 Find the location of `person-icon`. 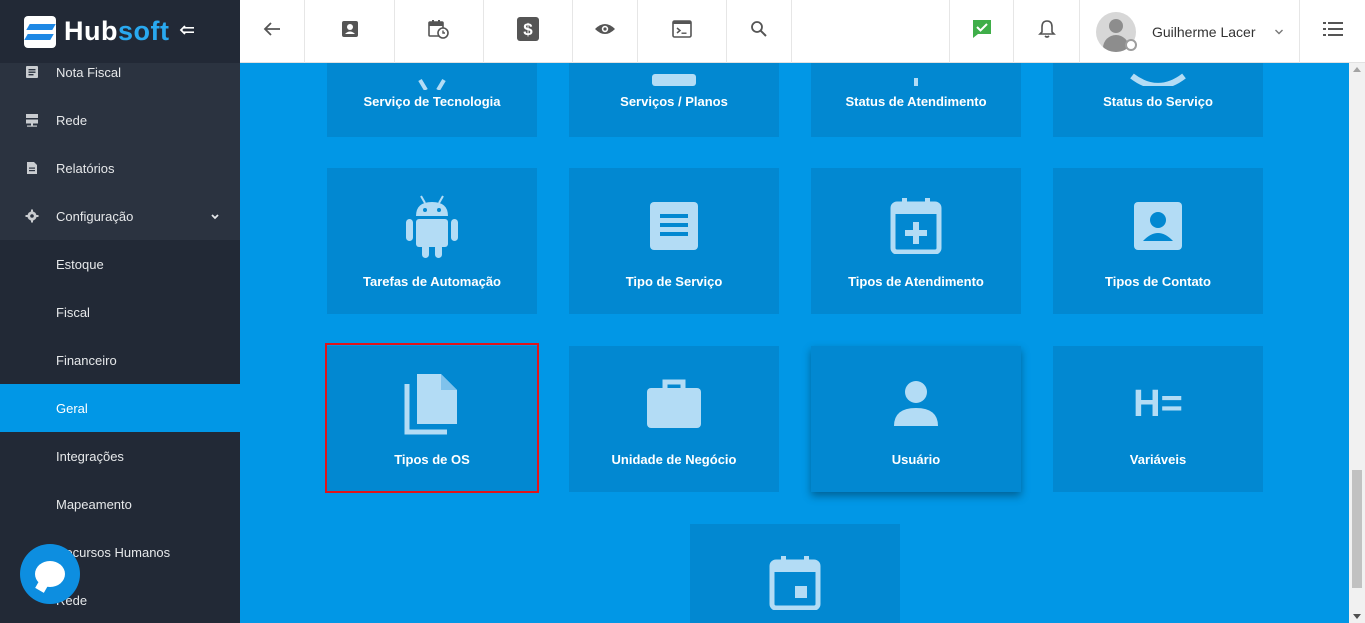

person-icon is located at coordinates (916, 404).